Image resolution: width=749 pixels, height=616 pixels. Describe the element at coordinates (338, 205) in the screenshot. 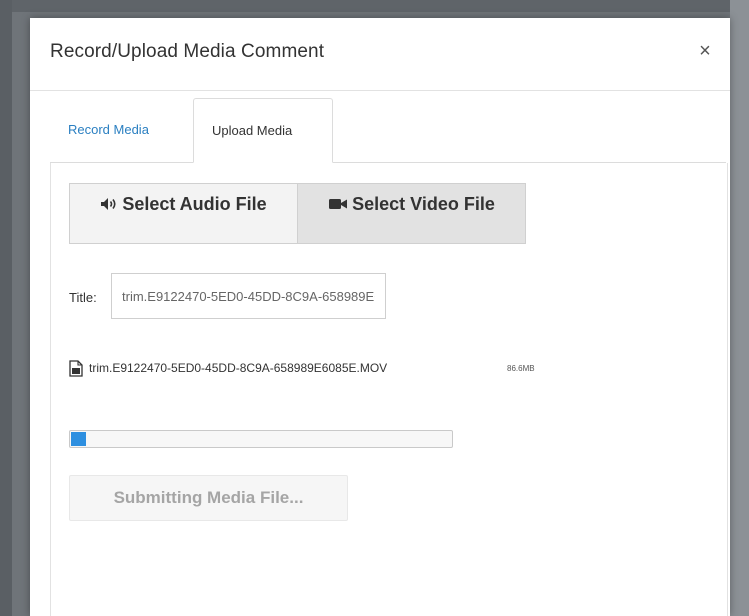

I see `video-camera-icon` at that location.